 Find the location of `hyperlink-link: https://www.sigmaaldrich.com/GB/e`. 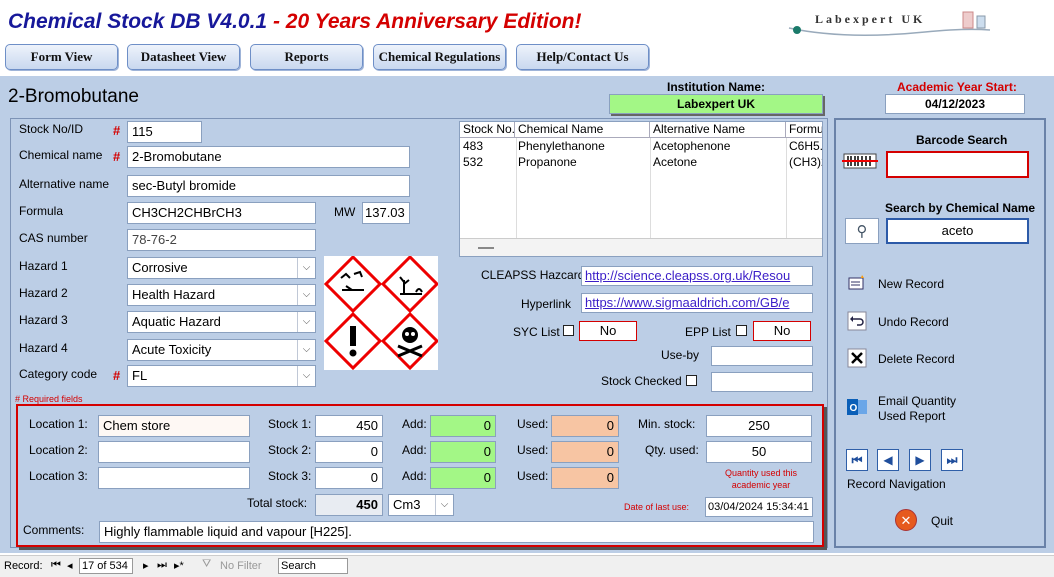

hyperlink-link: https://www.sigmaaldrich.com/GB/e is located at coordinates (697, 303).